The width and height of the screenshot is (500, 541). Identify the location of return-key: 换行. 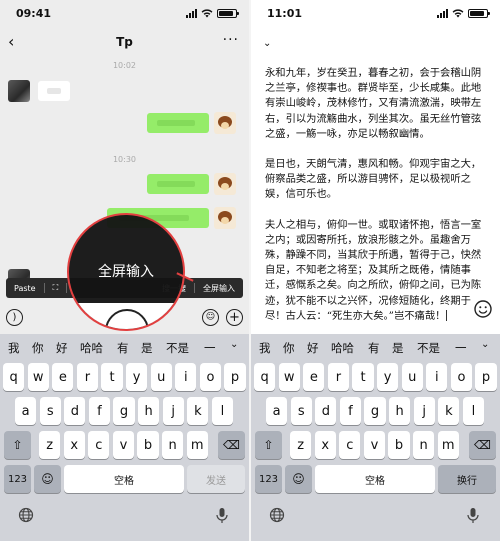
(467, 479).